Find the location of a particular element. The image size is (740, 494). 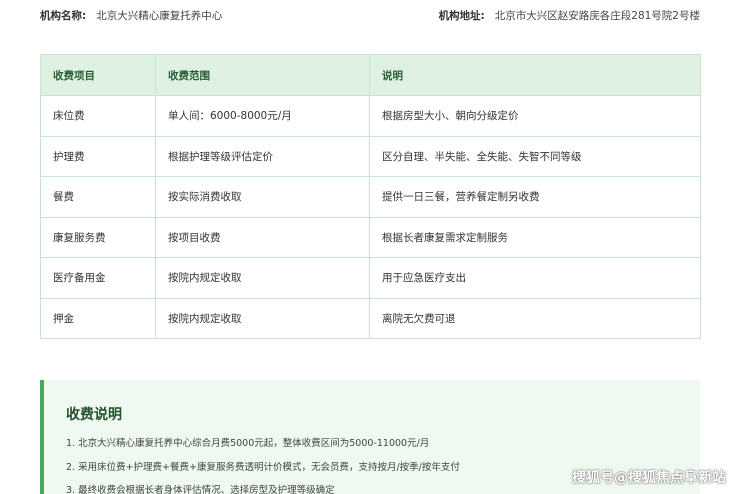

fee-range-cell: 单人间：6000-8000元/月 is located at coordinates (262, 116).